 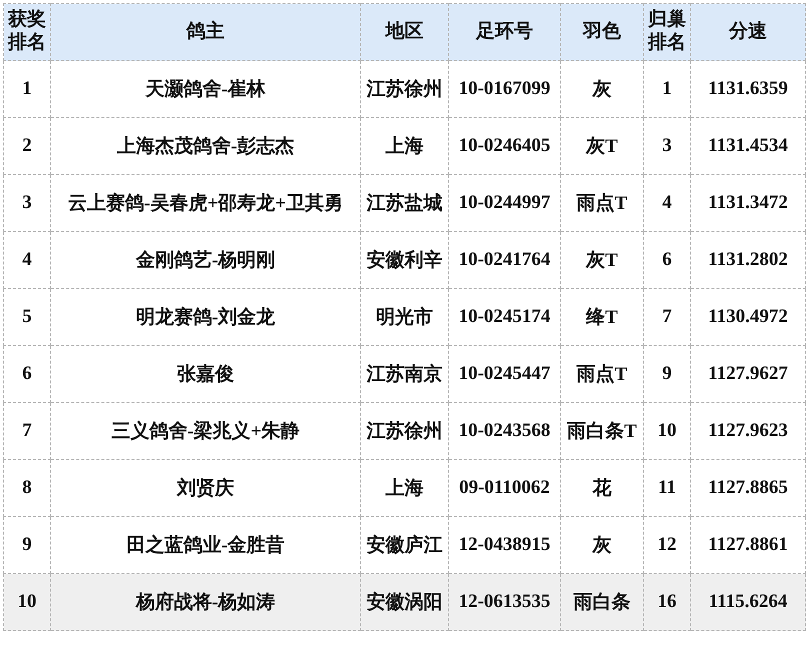 I want to click on table-cell: 江苏盐城, so click(x=404, y=203).